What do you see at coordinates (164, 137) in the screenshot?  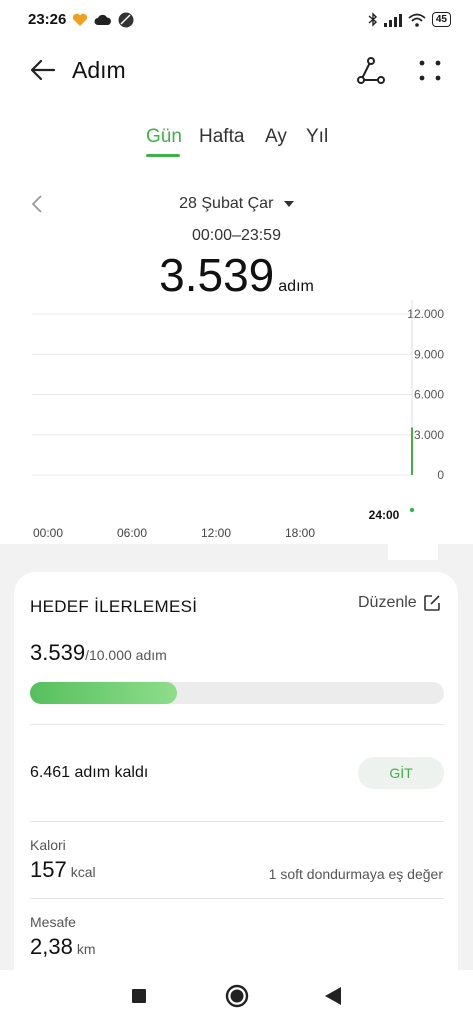 I see `tab-day: Gün` at bounding box center [164, 137].